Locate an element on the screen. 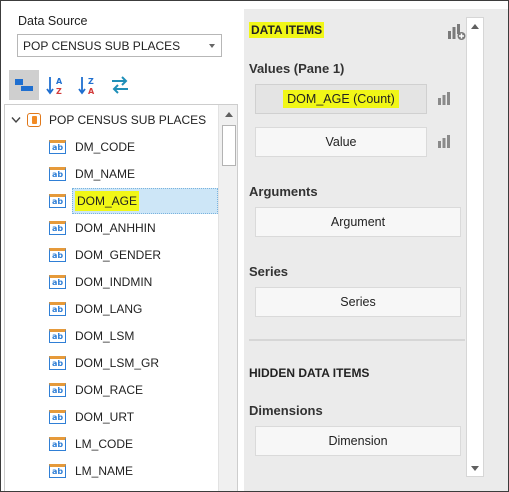  section-divider is located at coordinates (357, 340).